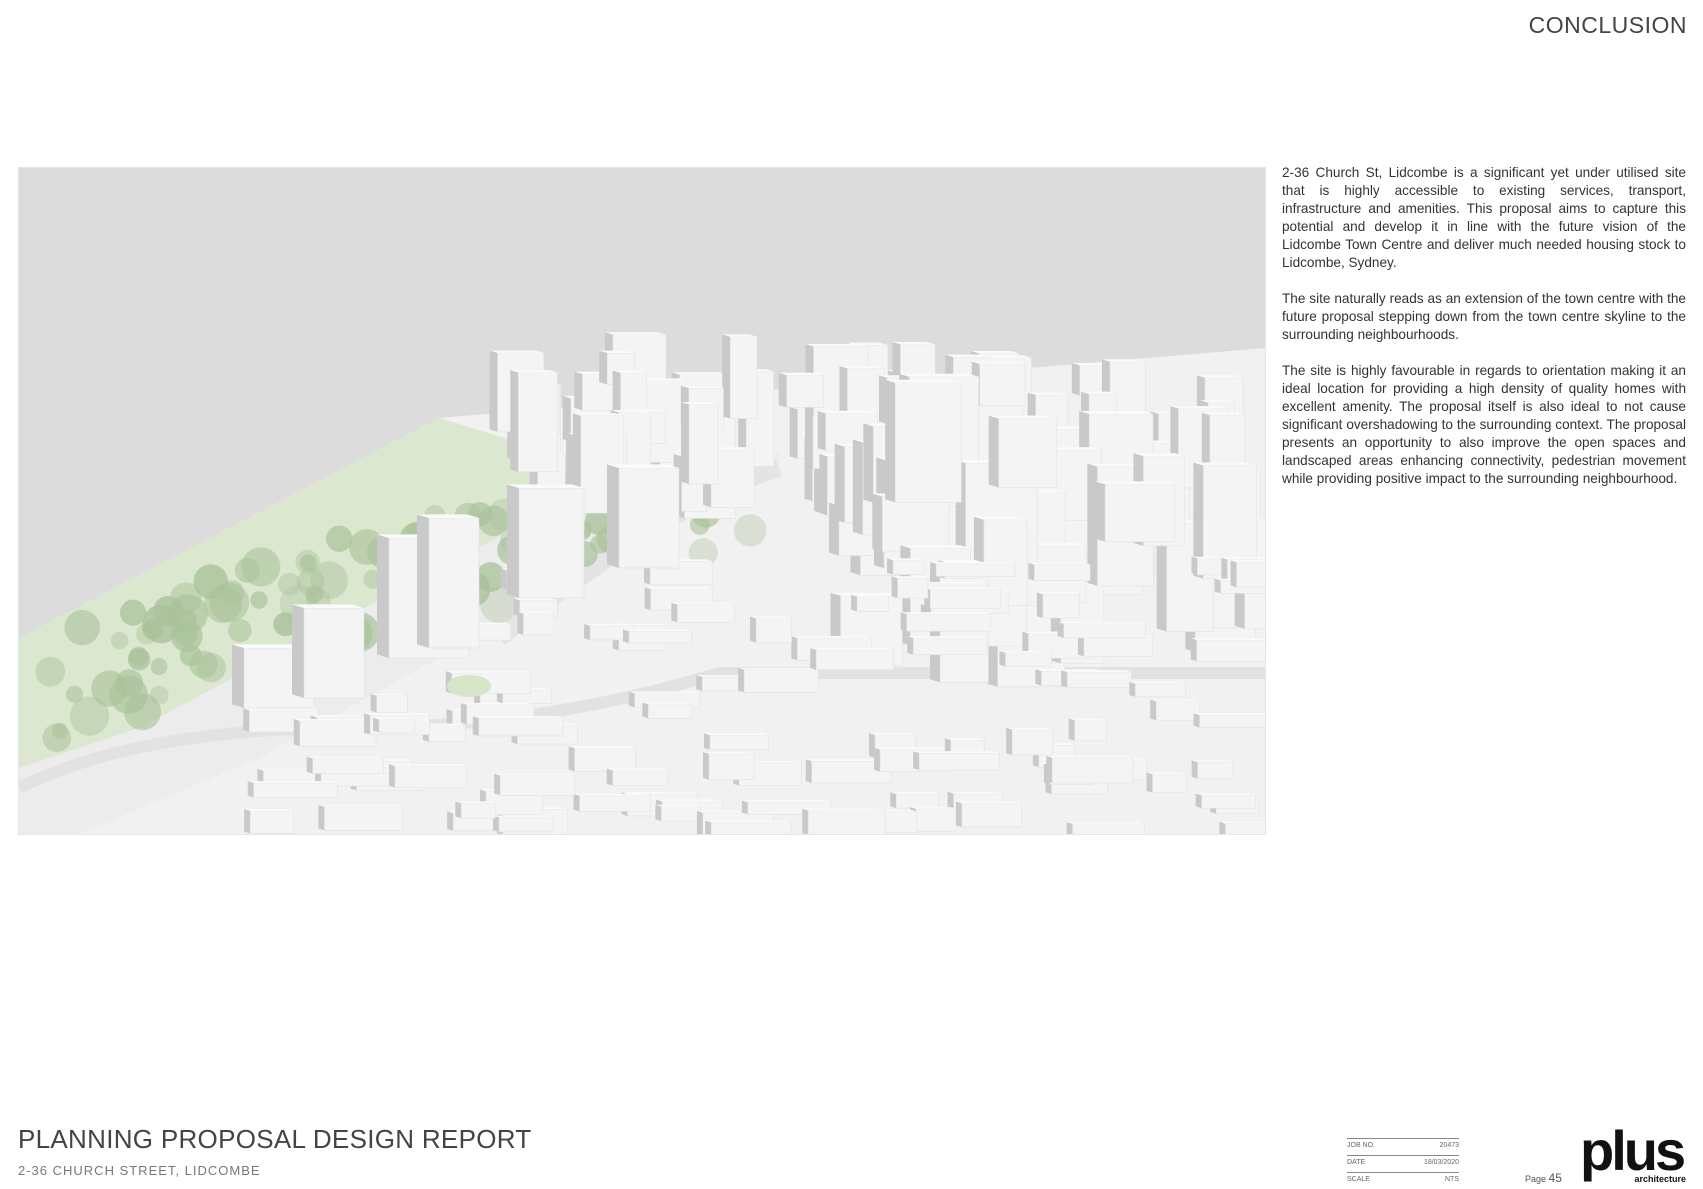 This screenshot has height=1189, width=1703. I want to click on date-value: 18/03/2020, so click(1441, 1162).